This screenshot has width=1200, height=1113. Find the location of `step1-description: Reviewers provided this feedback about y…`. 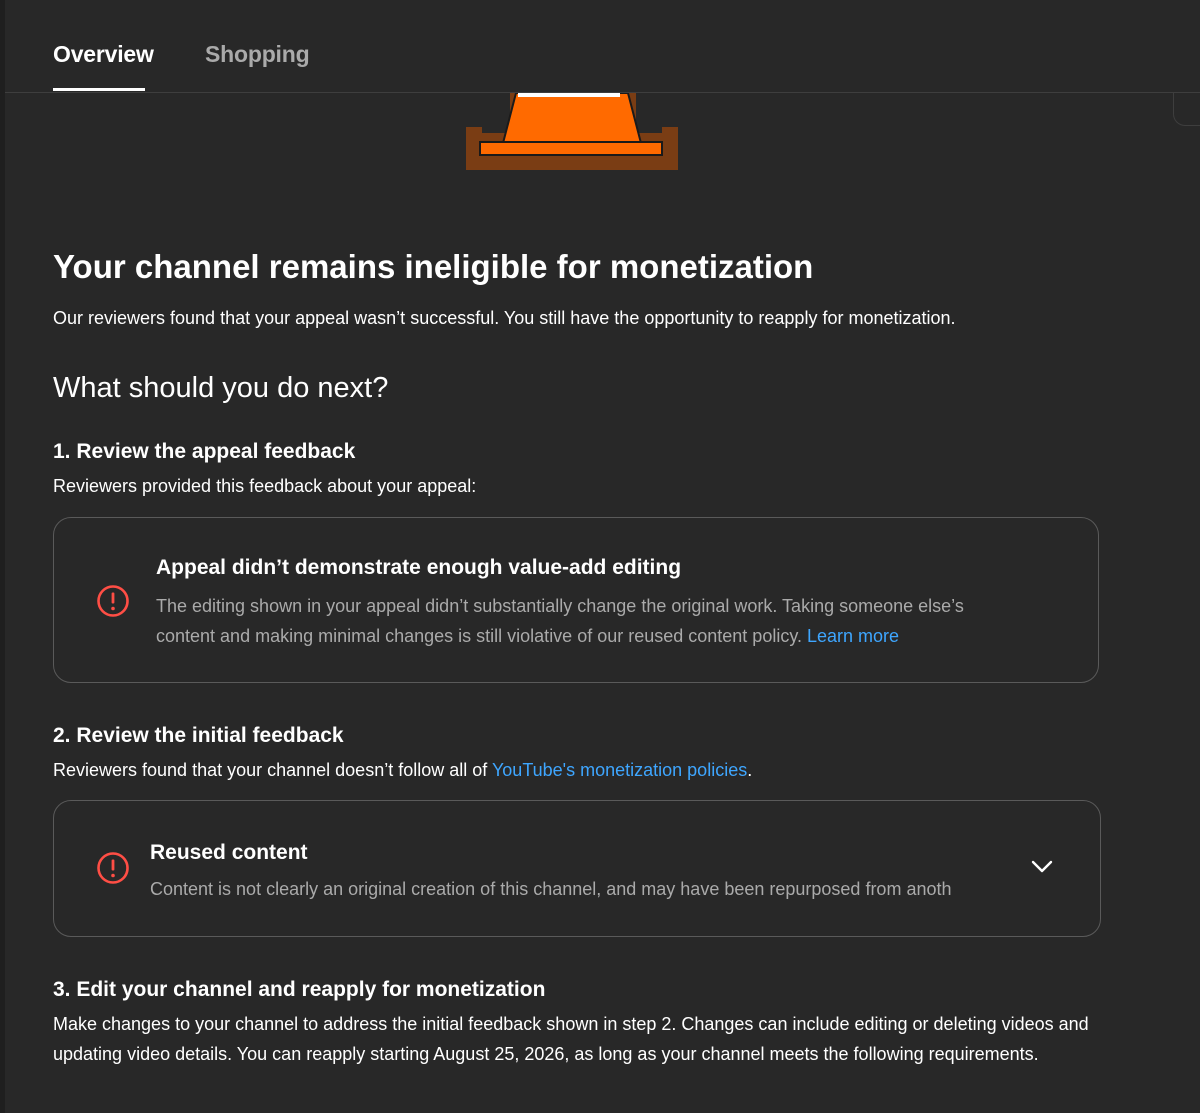

step1-description: Reviewers provided this feedback about y… is located at coordinates (265, 486).